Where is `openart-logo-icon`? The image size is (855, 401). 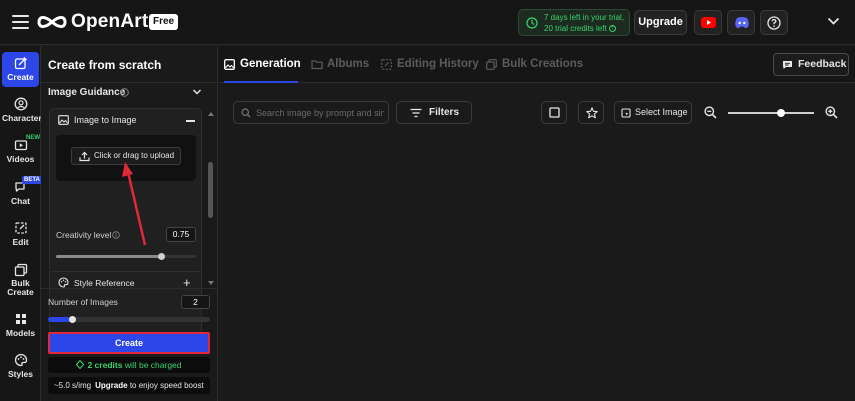
openart-logo-icon is located at coordinates (52, 22).